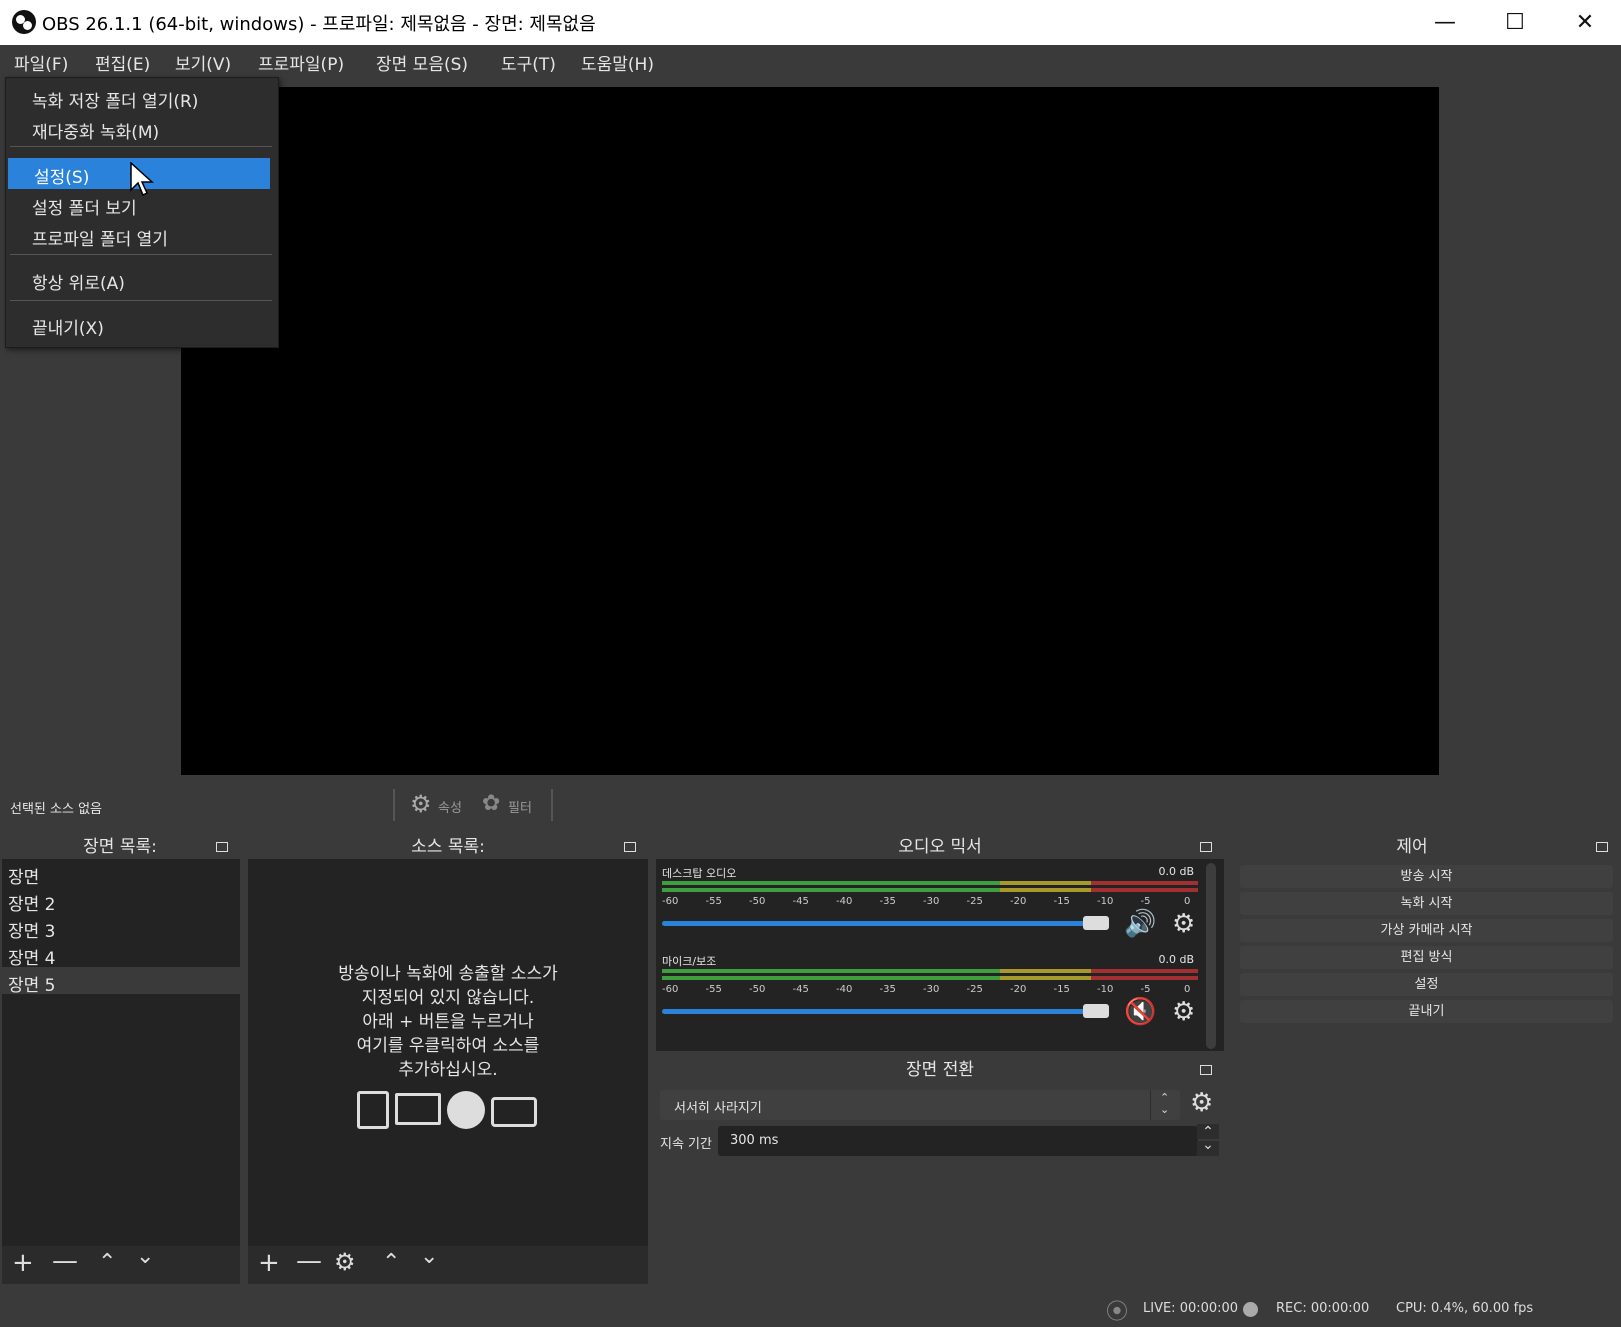 This screenshot has height=1327, width=1621. Describe the element at coordinates (1211, 956) in the screenshot. I see `mixer-scrollbar` at that location.